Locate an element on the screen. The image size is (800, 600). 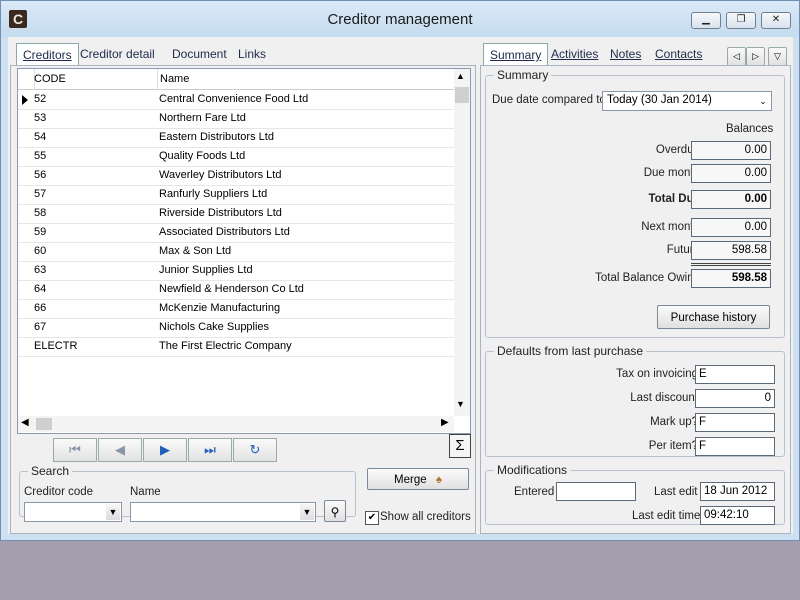
scroll-right-icon: ▶ is located at coordinates (445, 422).